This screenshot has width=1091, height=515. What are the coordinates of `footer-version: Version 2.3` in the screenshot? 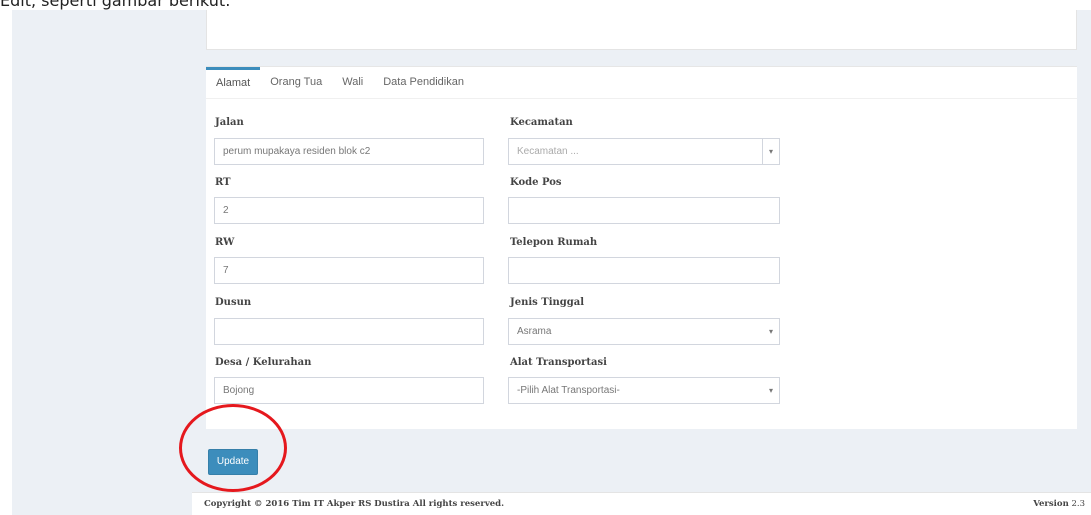 It's located at (1059, 504).